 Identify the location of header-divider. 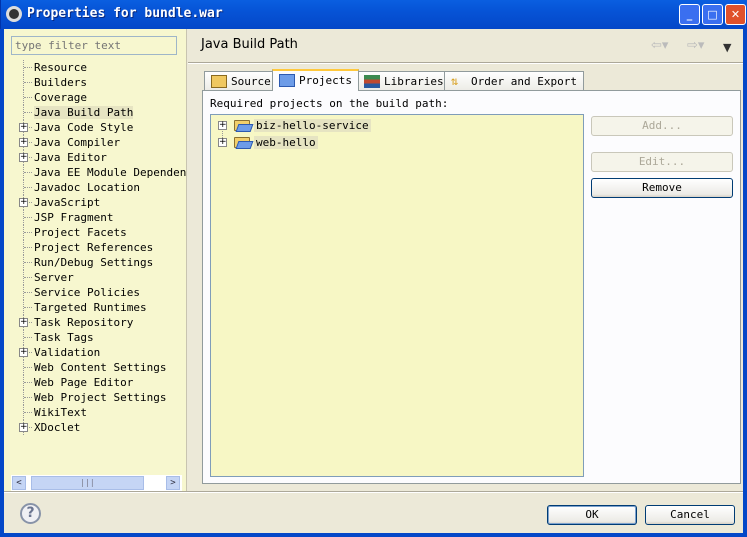
(465, 63).